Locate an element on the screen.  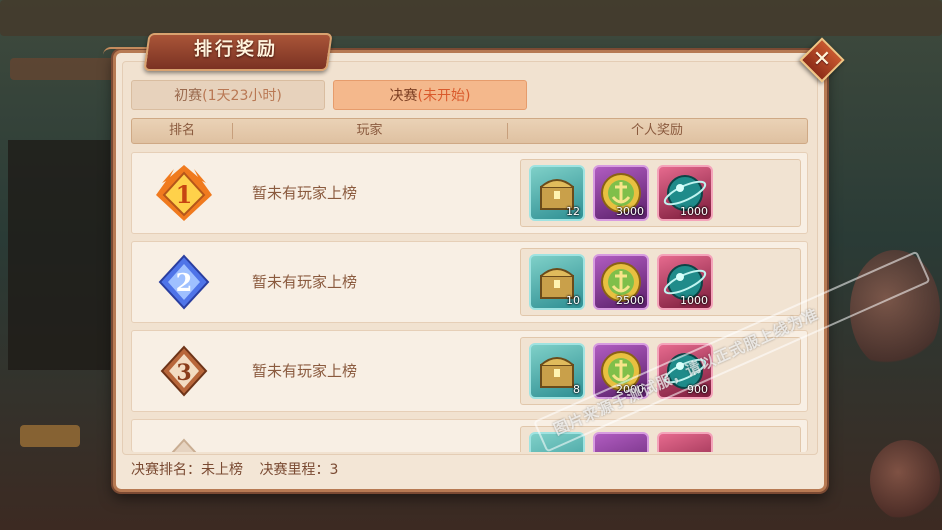
rank-4-badge-icon is located at coordinates (184, 445).